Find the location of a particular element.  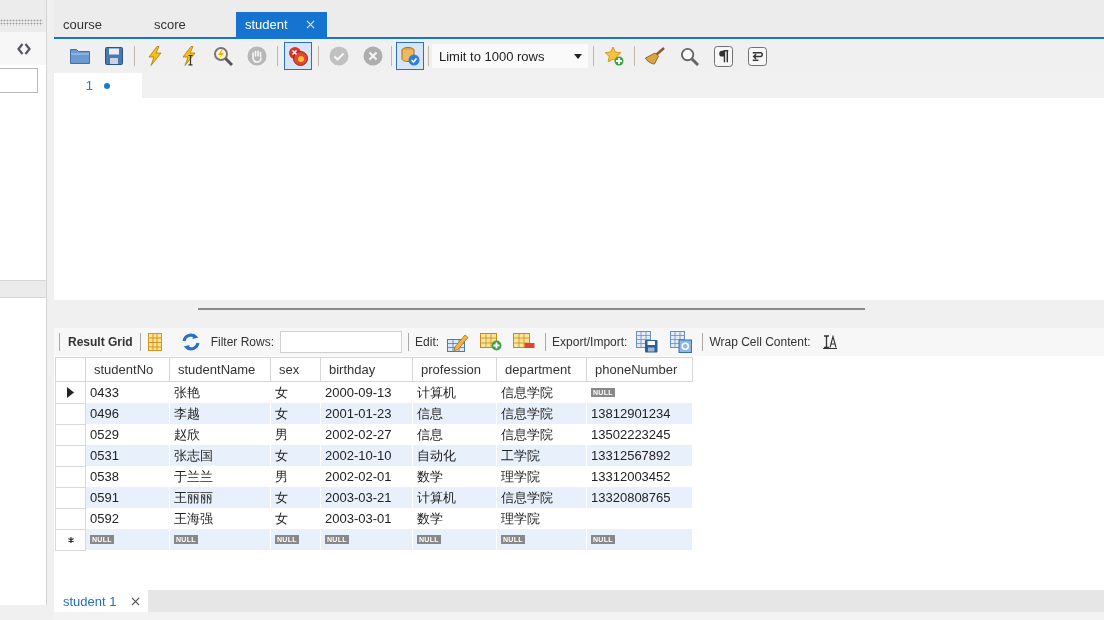

column-header: birthday is located at coordinates (366, 369).